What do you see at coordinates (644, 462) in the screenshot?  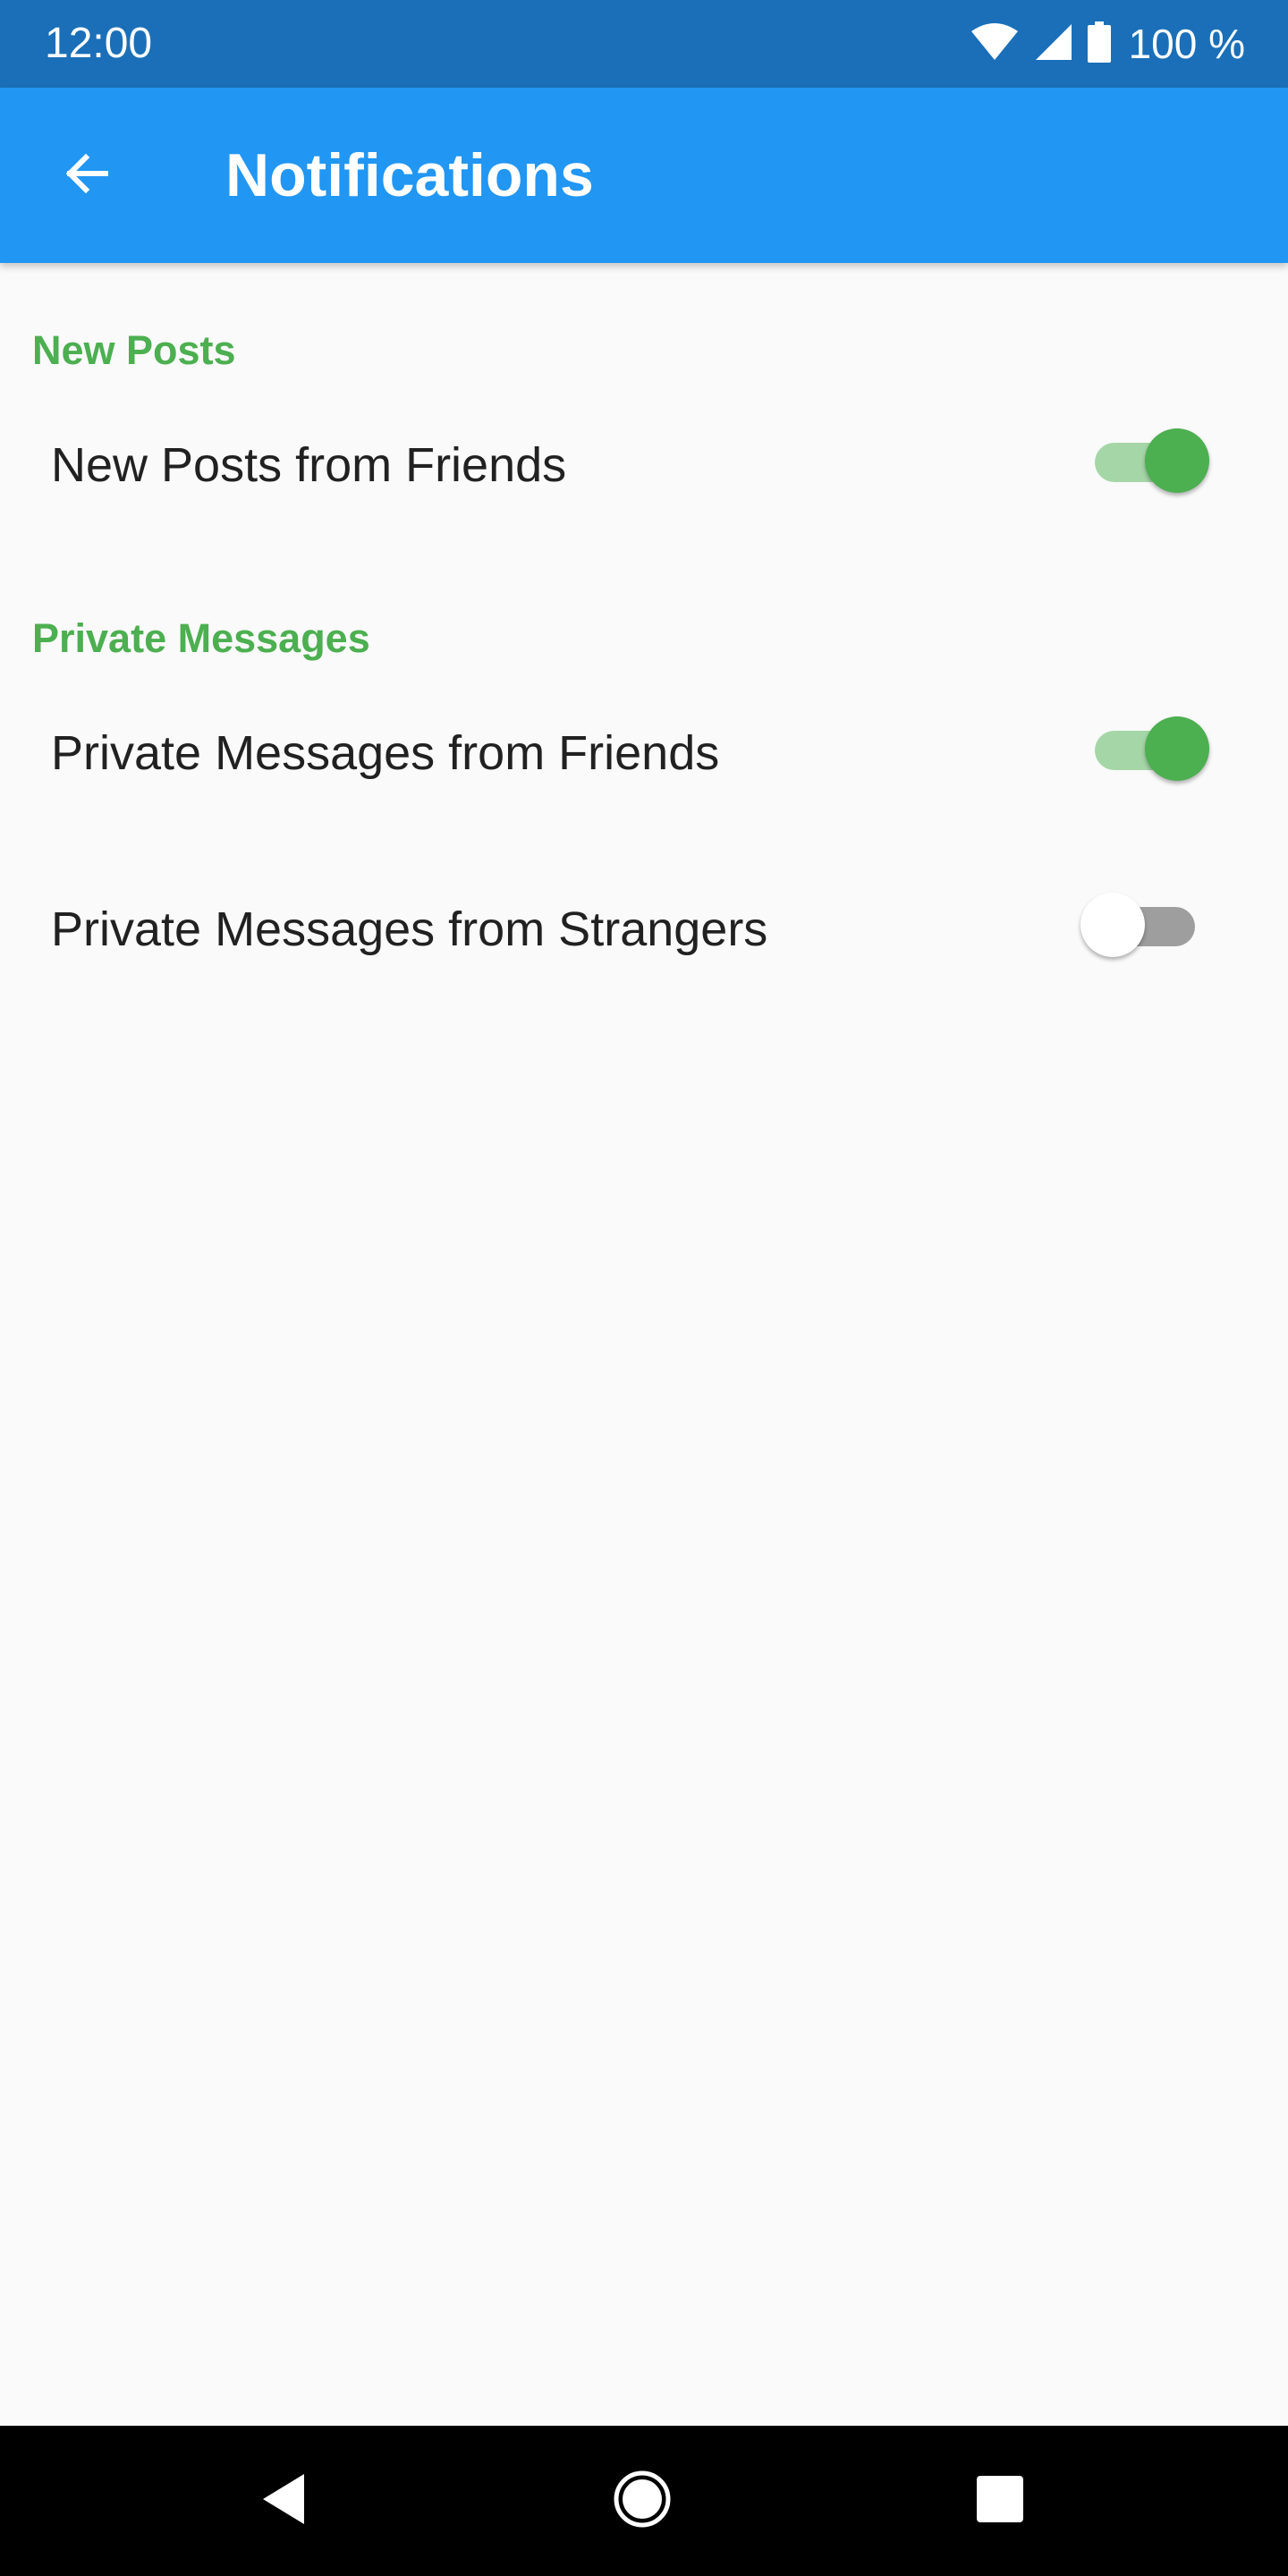 I see `setting-row-new-posts-from-friends: New Posts from Friends` at bounding box center [644, 462].